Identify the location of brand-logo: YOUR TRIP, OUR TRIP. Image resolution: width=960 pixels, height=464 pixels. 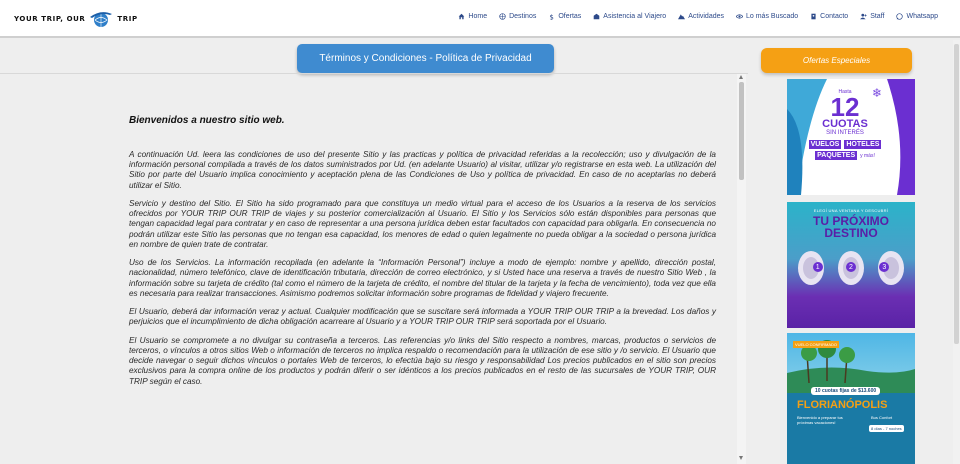
(76, 19).